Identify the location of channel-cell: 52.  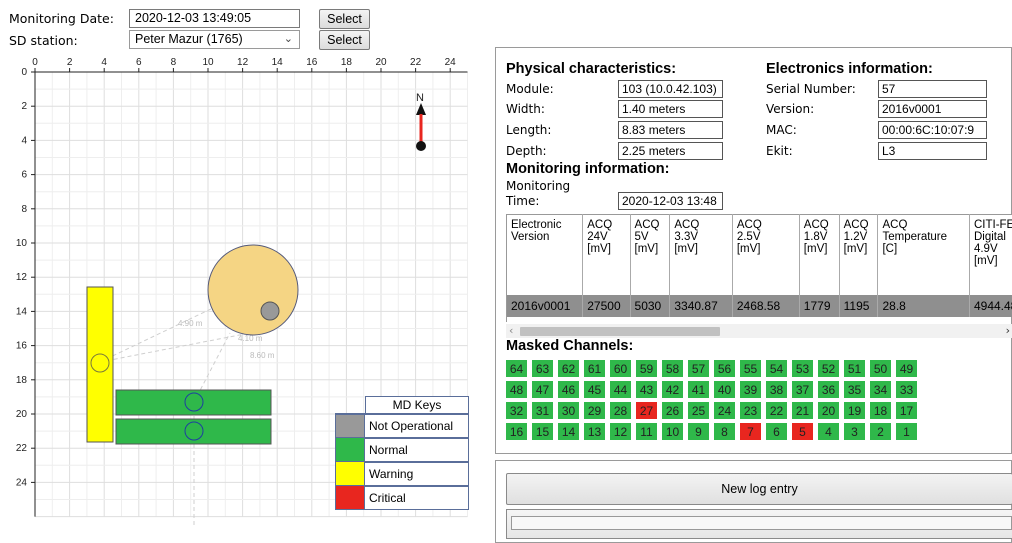
(828, 368).